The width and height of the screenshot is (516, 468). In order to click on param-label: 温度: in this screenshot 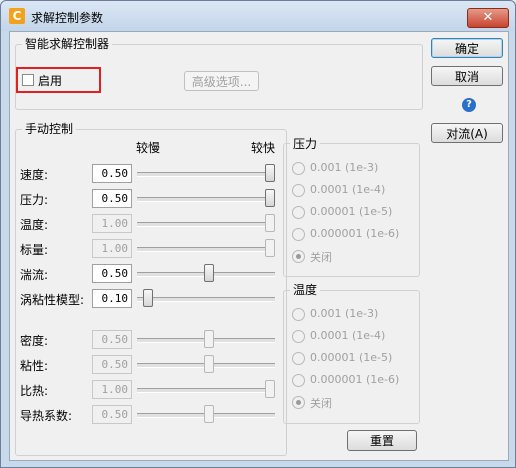, I will do `click(34, 225)`.